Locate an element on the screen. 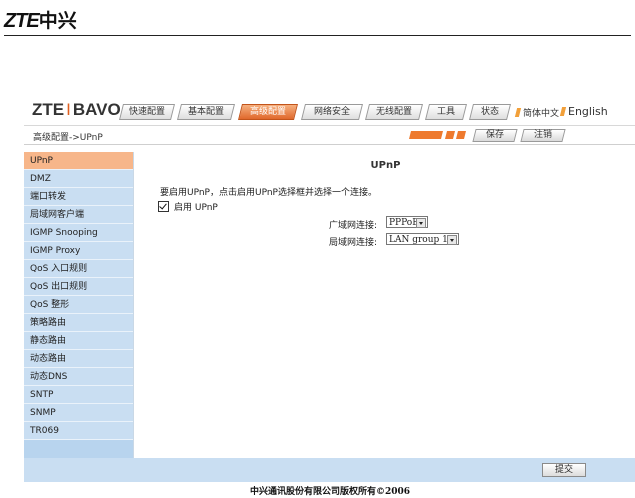  page-description: 要启用UPnP，点击启用UPnP选择框并选择一个连接。 is located at coordinates (268, 193).